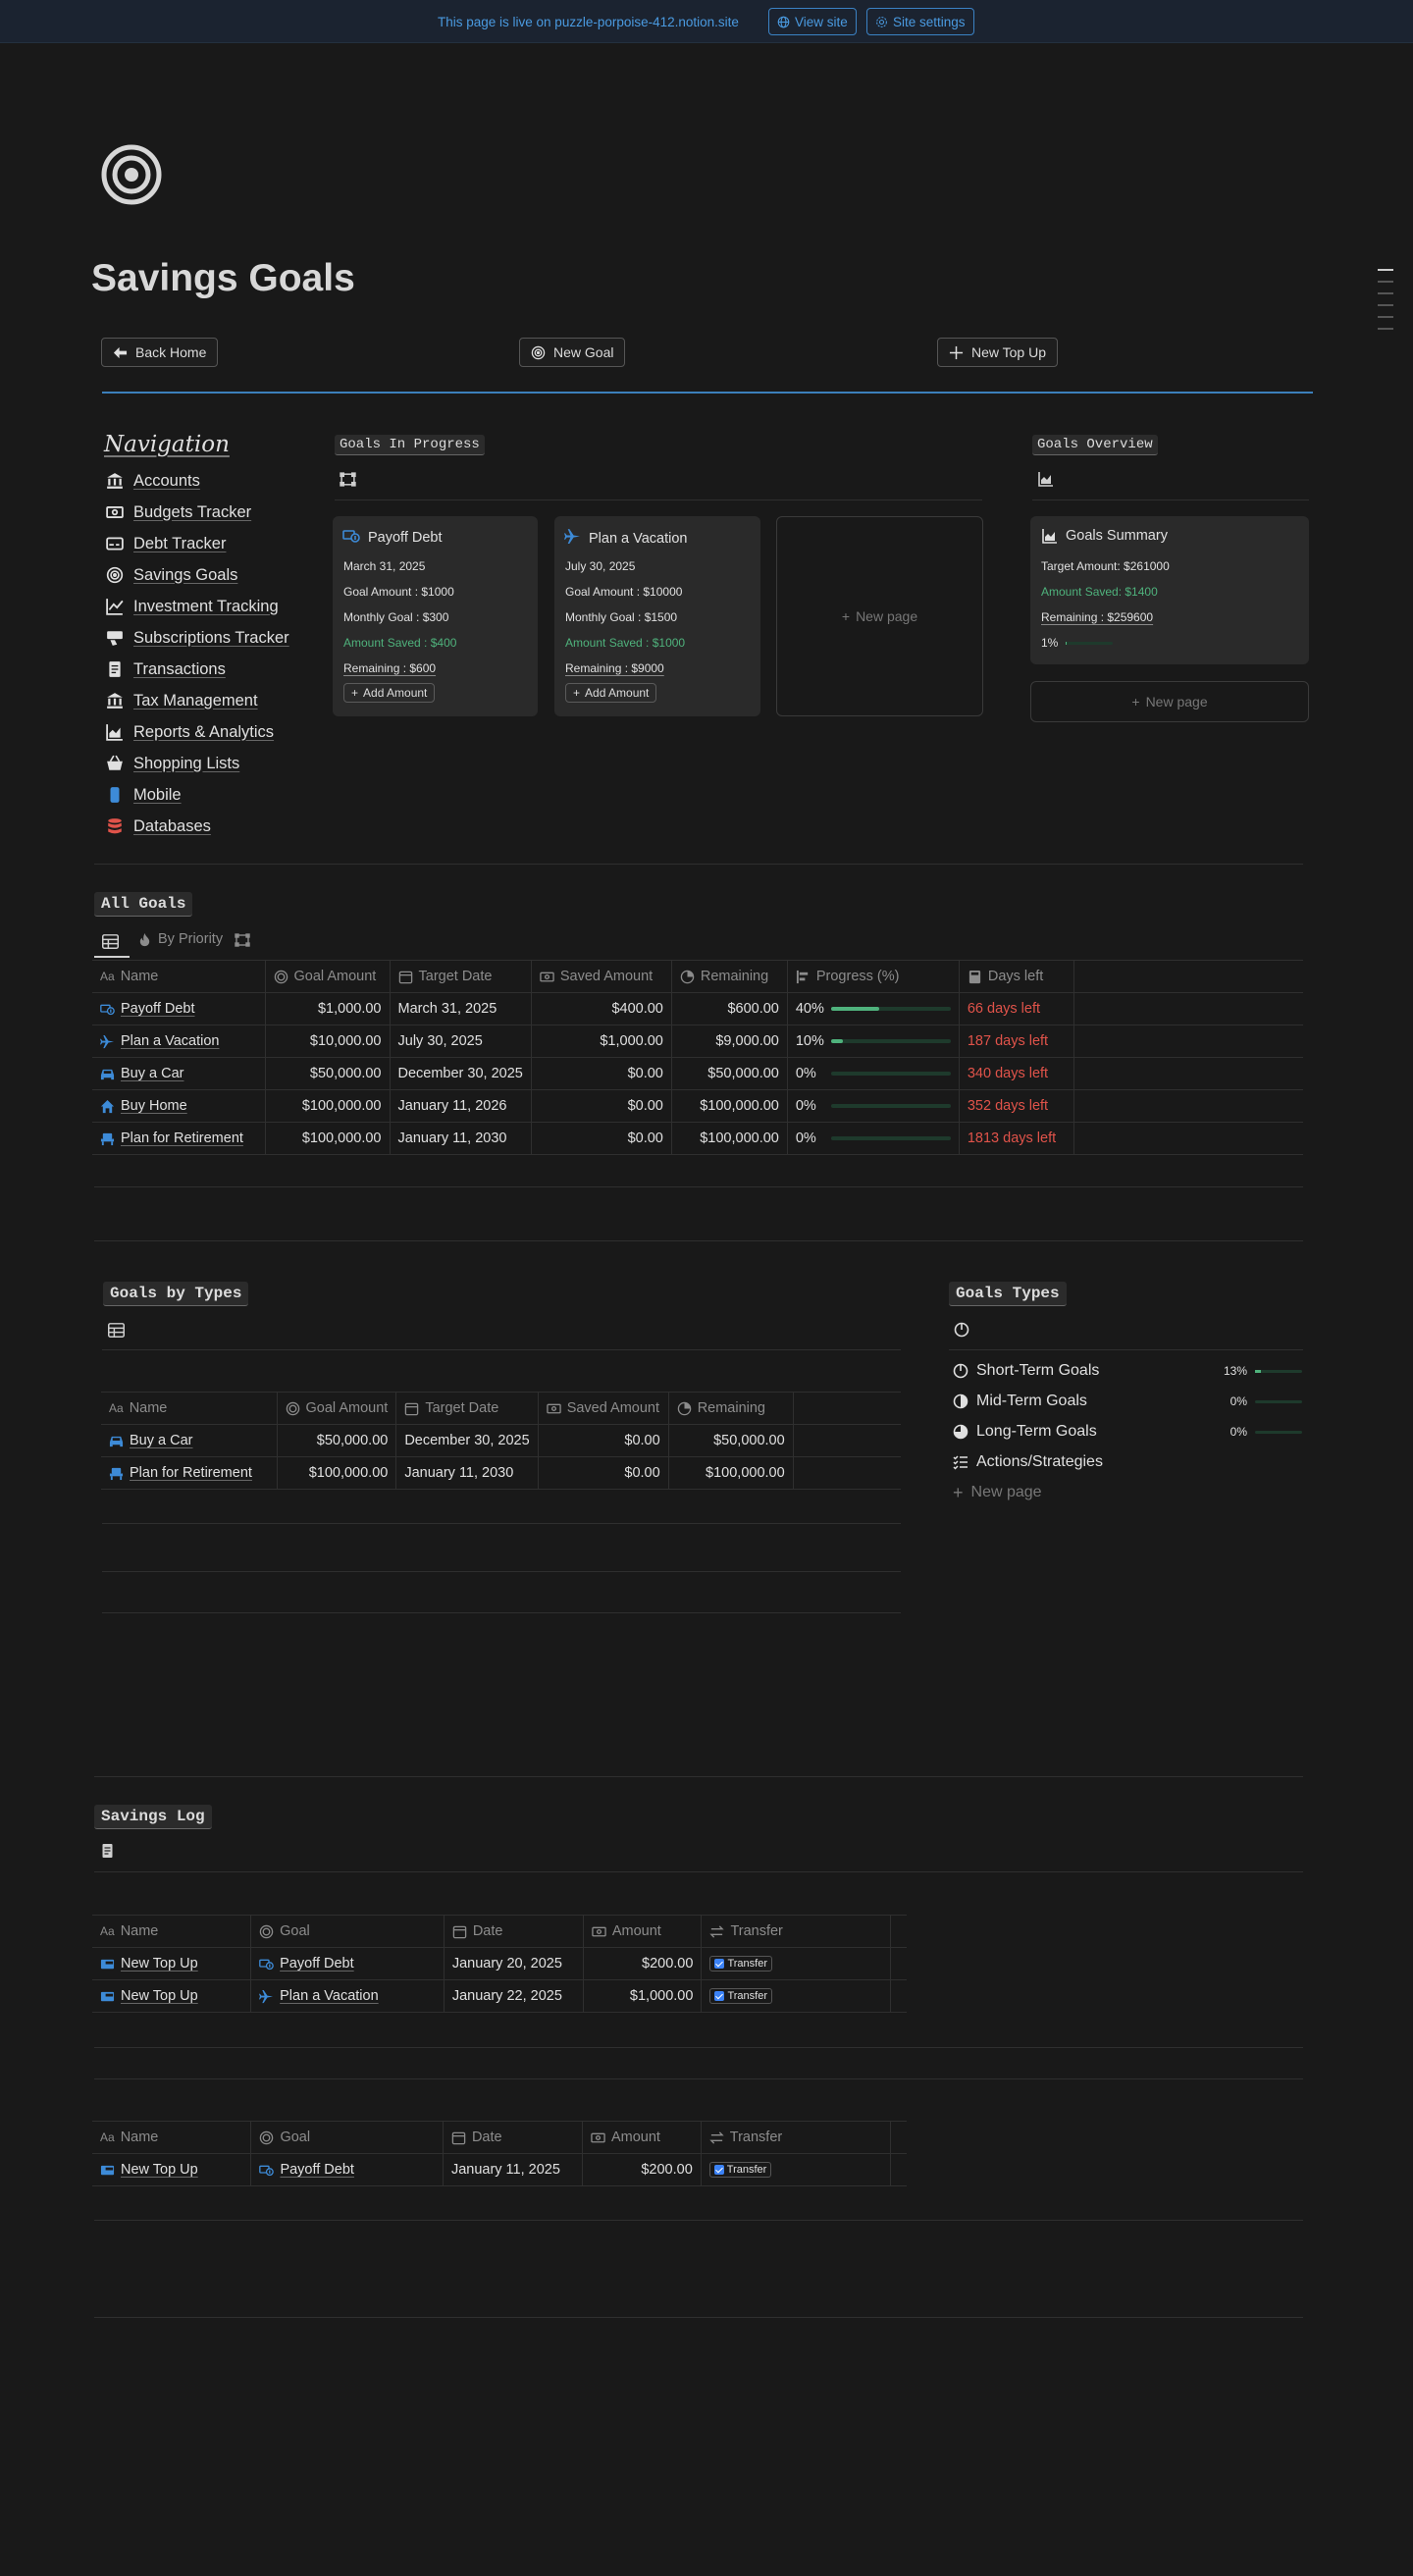 The width and height of the screenshot is (1413, 2576). What do you see at coordinates (879, 616) in the screenshot?
I see `new-page-card: + New page` at bounding box center [879, 616].